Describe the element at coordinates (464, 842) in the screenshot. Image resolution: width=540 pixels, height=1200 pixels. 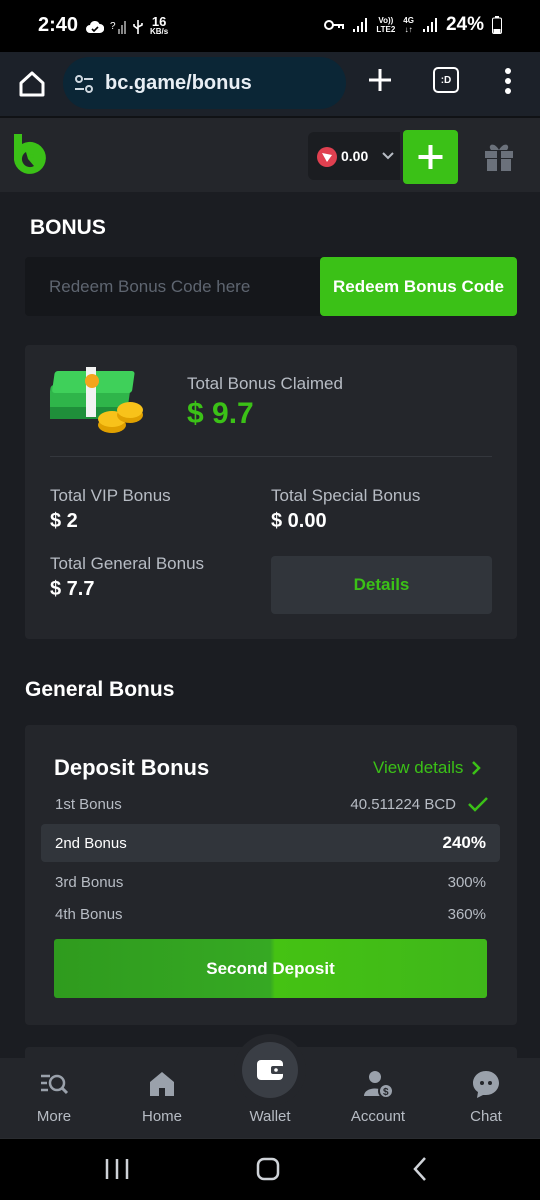
I see `bonus-row-value: 240%` at that location.